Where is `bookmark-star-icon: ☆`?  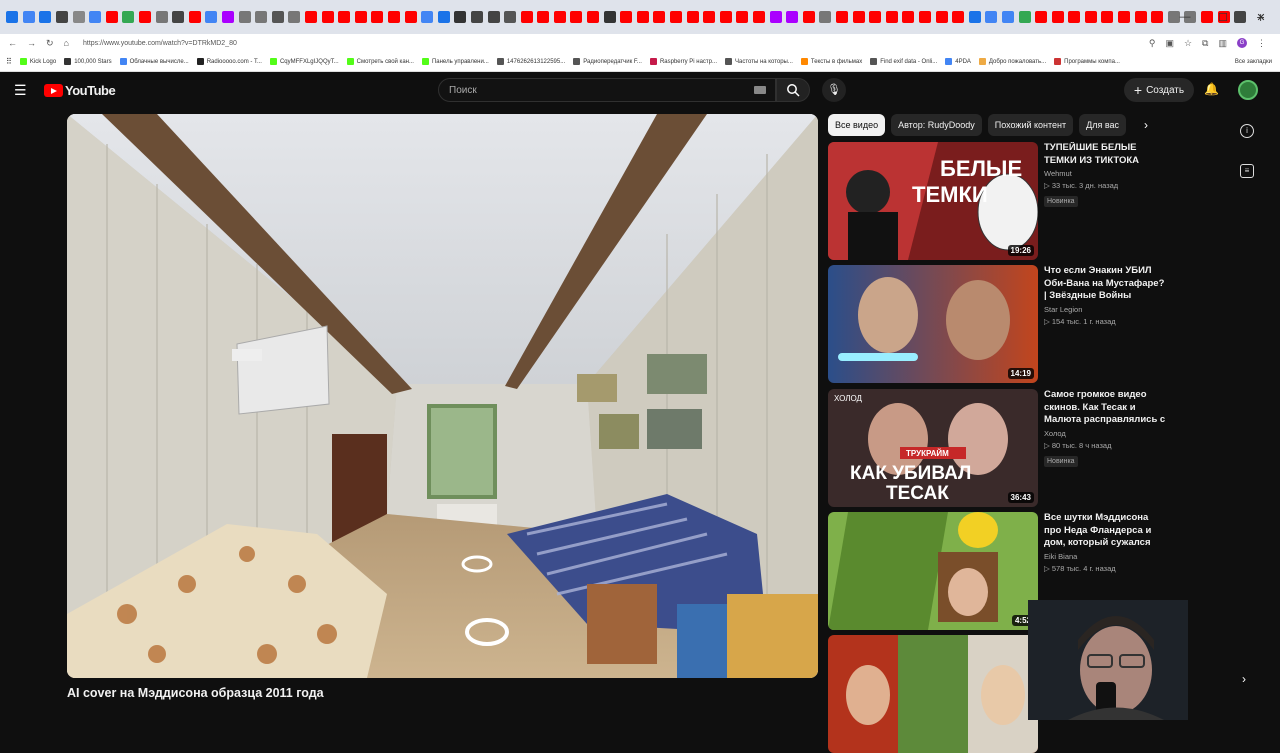
bookmark-star-icon: ☆ is located at coordinates (1188, 43).